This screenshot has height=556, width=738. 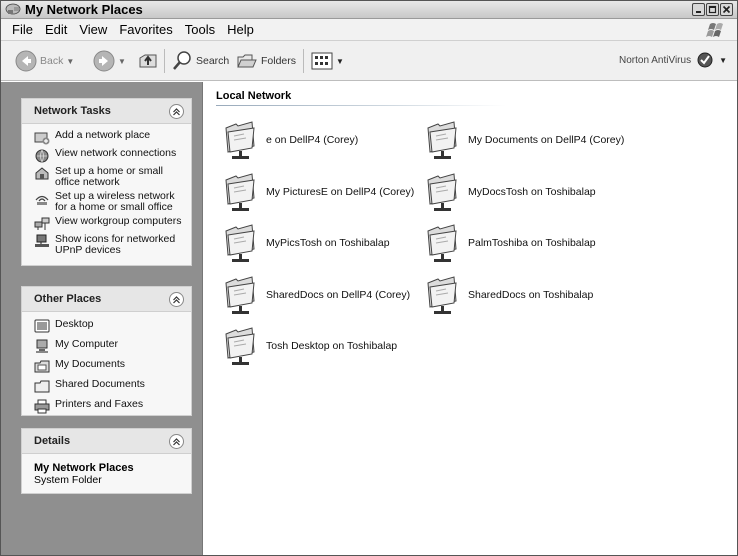 What do you see at coordinates (99, 404) in the screenshot?
I see `place-label: Printers and Faxes` at bounding box center [99, 404].